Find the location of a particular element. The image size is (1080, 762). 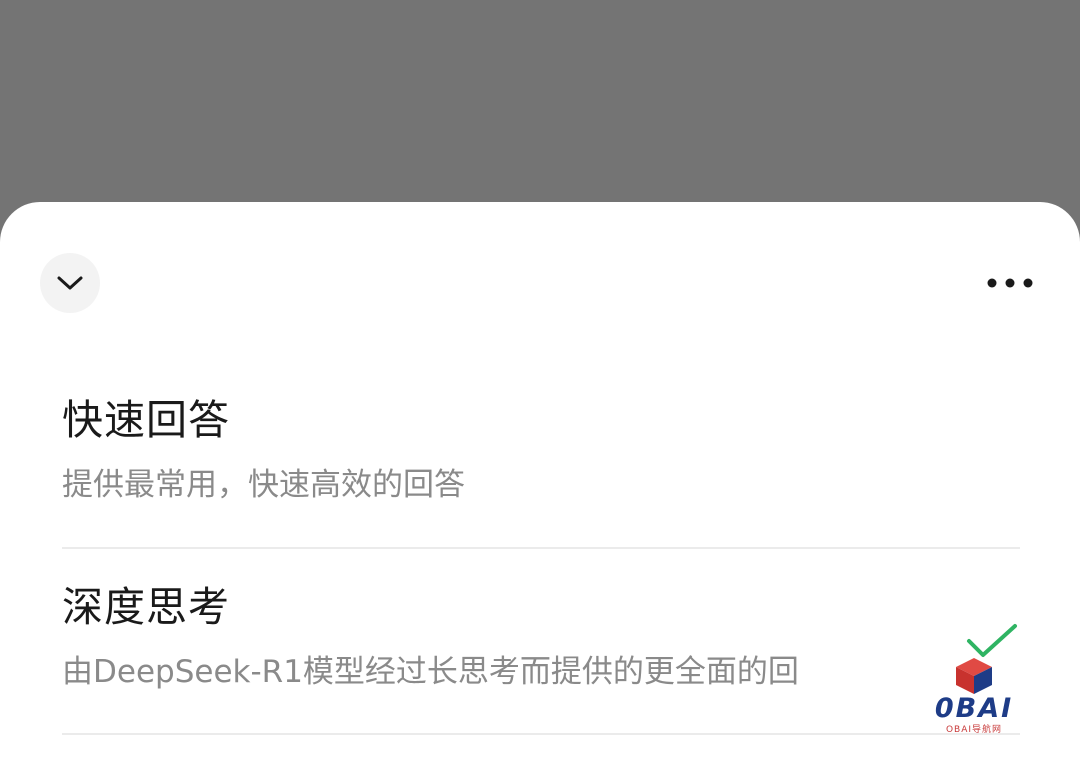

more-button is located at coordinates (1010, 283).